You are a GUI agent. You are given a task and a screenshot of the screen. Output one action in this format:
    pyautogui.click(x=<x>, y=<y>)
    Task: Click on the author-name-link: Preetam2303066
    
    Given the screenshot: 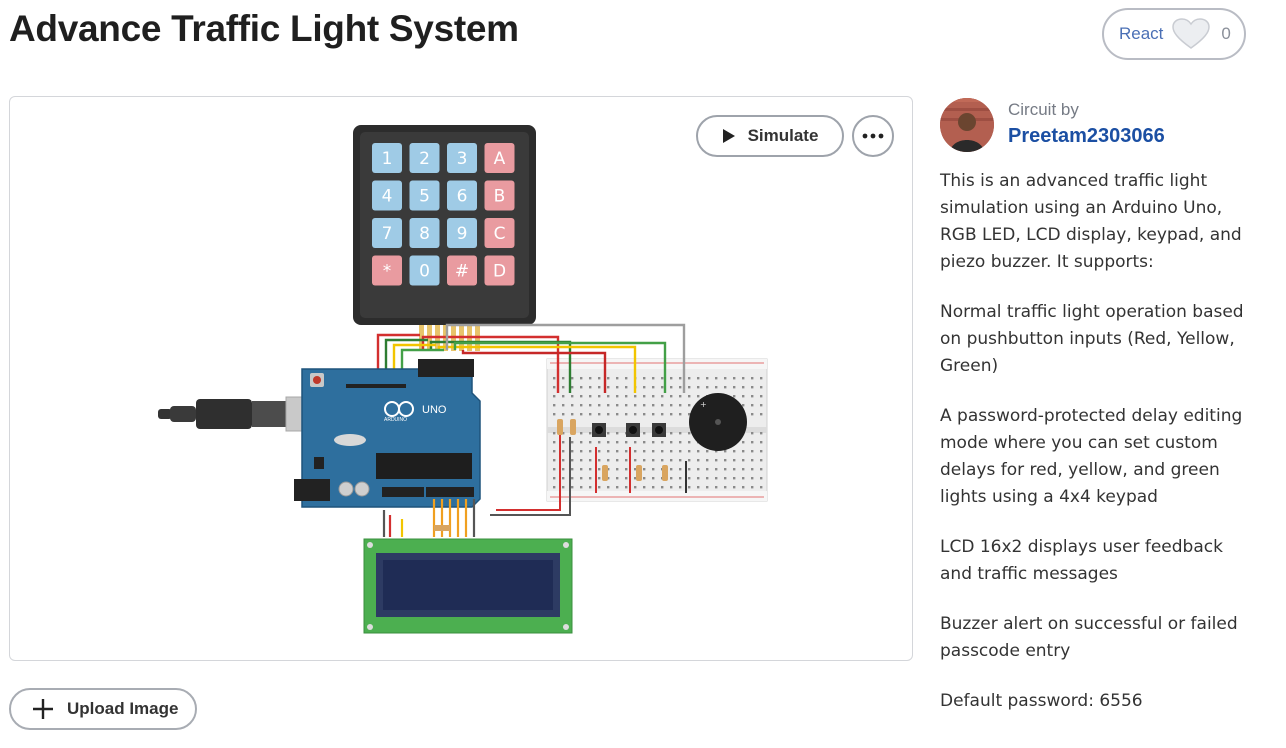 What is the action you would take?
    pyautogui.click(x=1086, y=136)
    